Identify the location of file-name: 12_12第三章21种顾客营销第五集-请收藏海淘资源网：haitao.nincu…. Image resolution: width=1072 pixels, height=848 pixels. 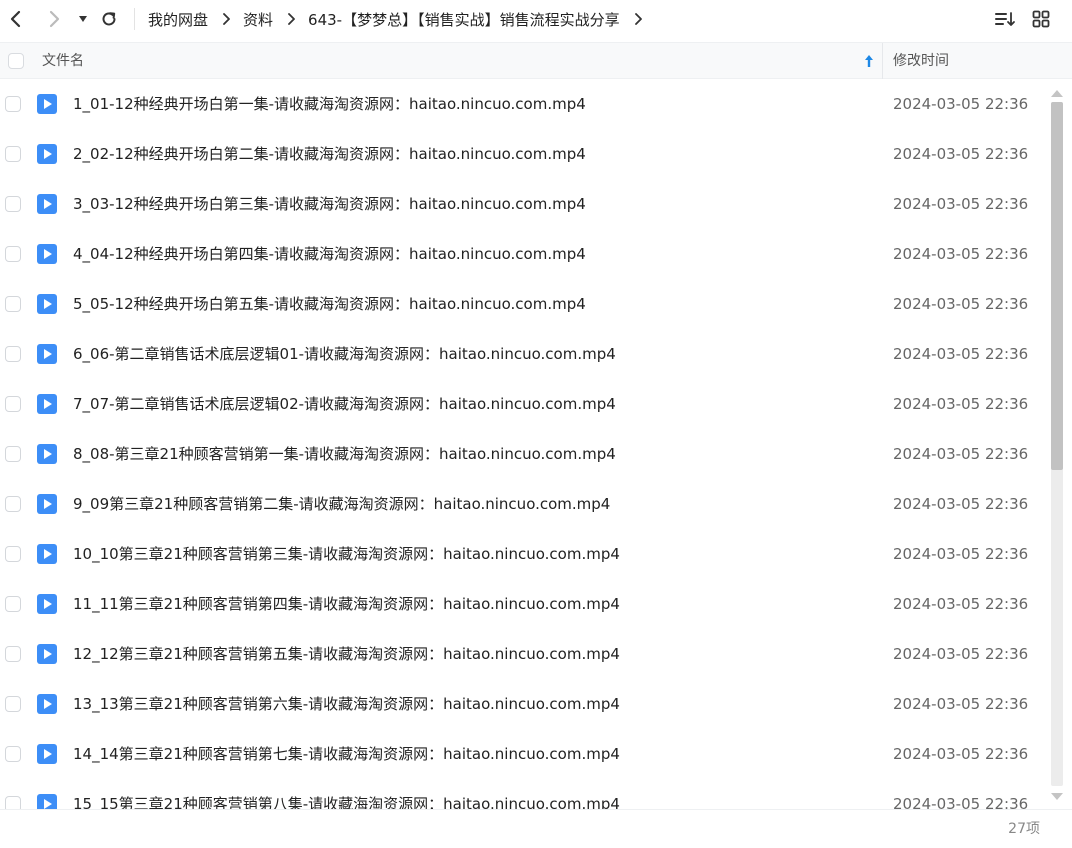
(346, 654).